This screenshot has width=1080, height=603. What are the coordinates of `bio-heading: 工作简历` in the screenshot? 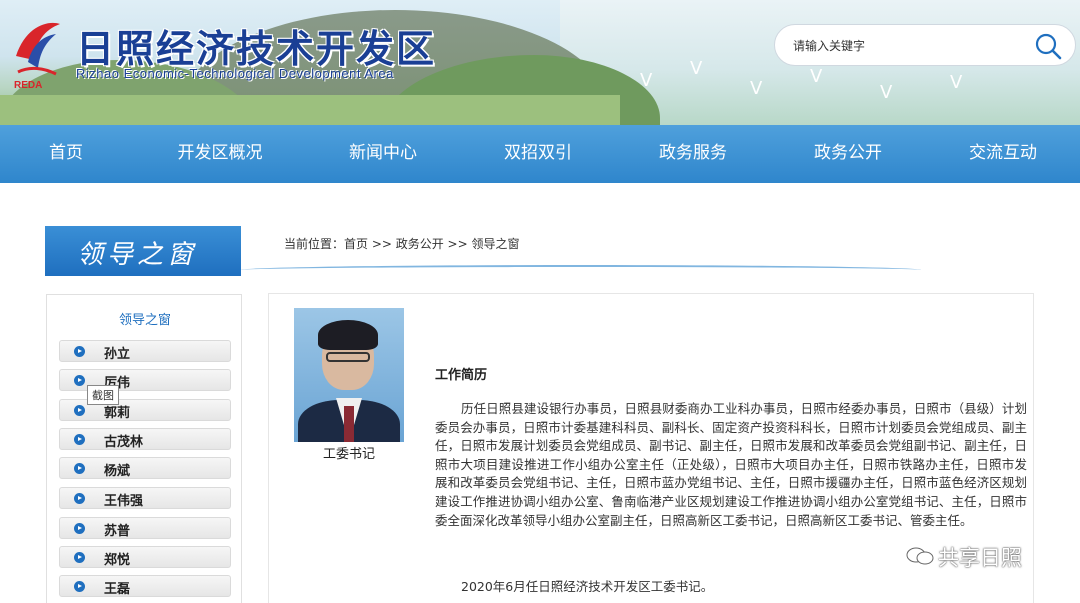 It's located at (461, 375).